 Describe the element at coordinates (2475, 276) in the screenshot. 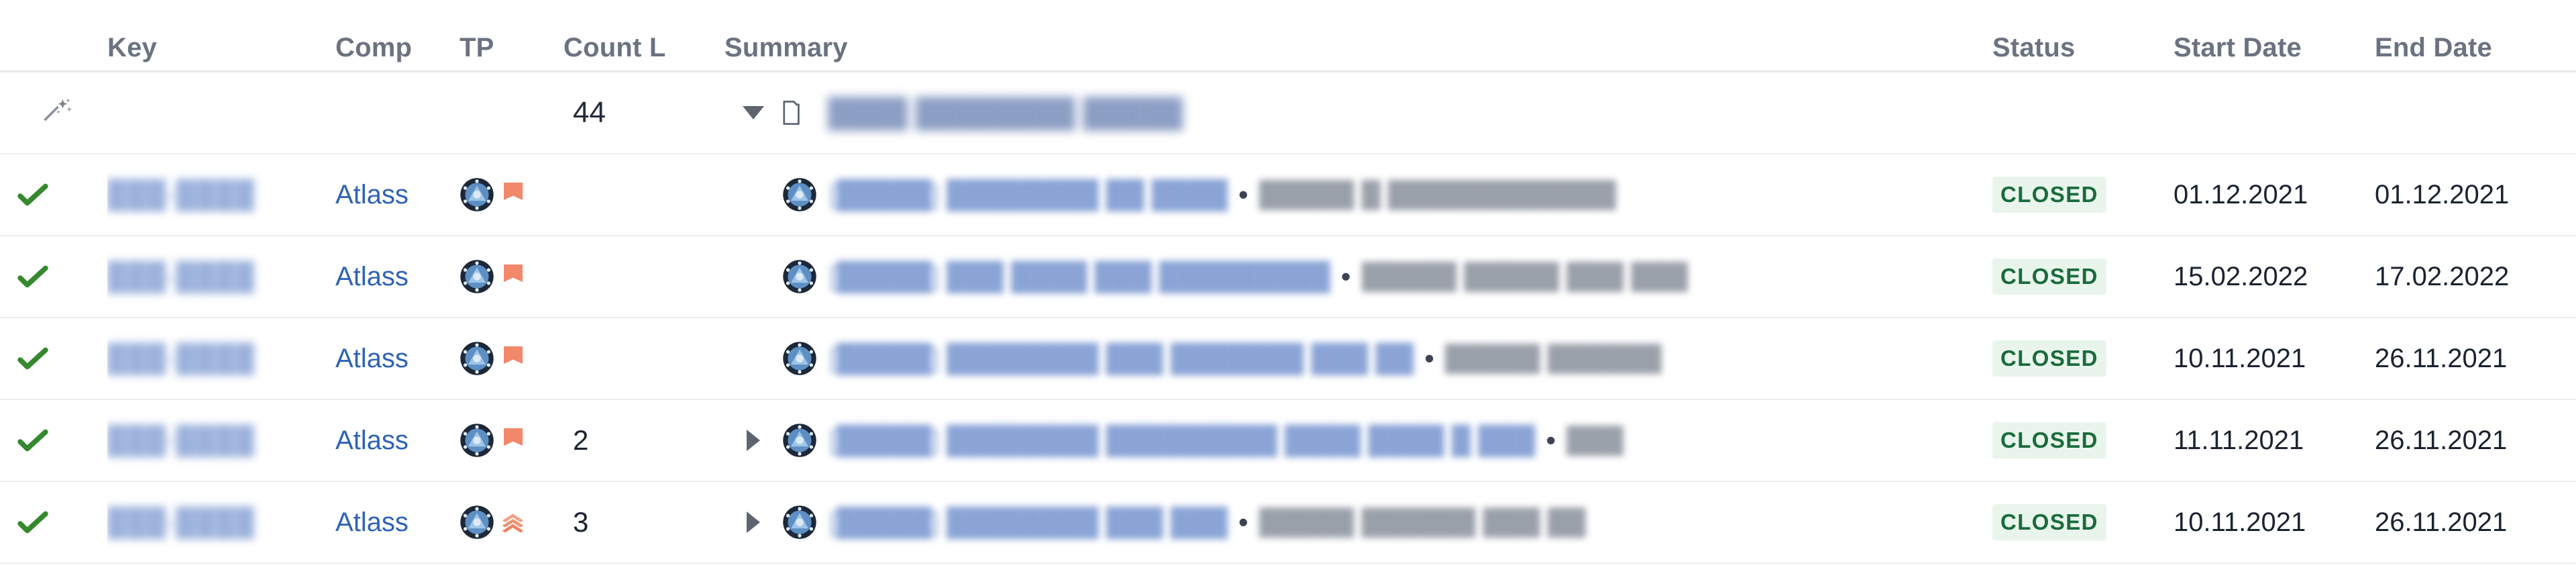

I see `row-end-date-cell: 17.02.2022` at that location.